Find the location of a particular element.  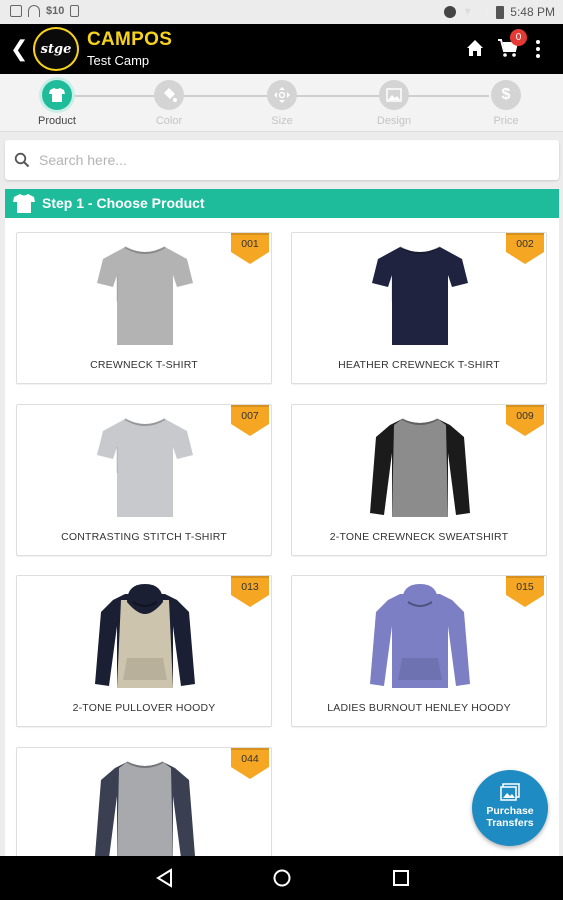

product-code-tag: 013 is located at coordinates (250, 591).